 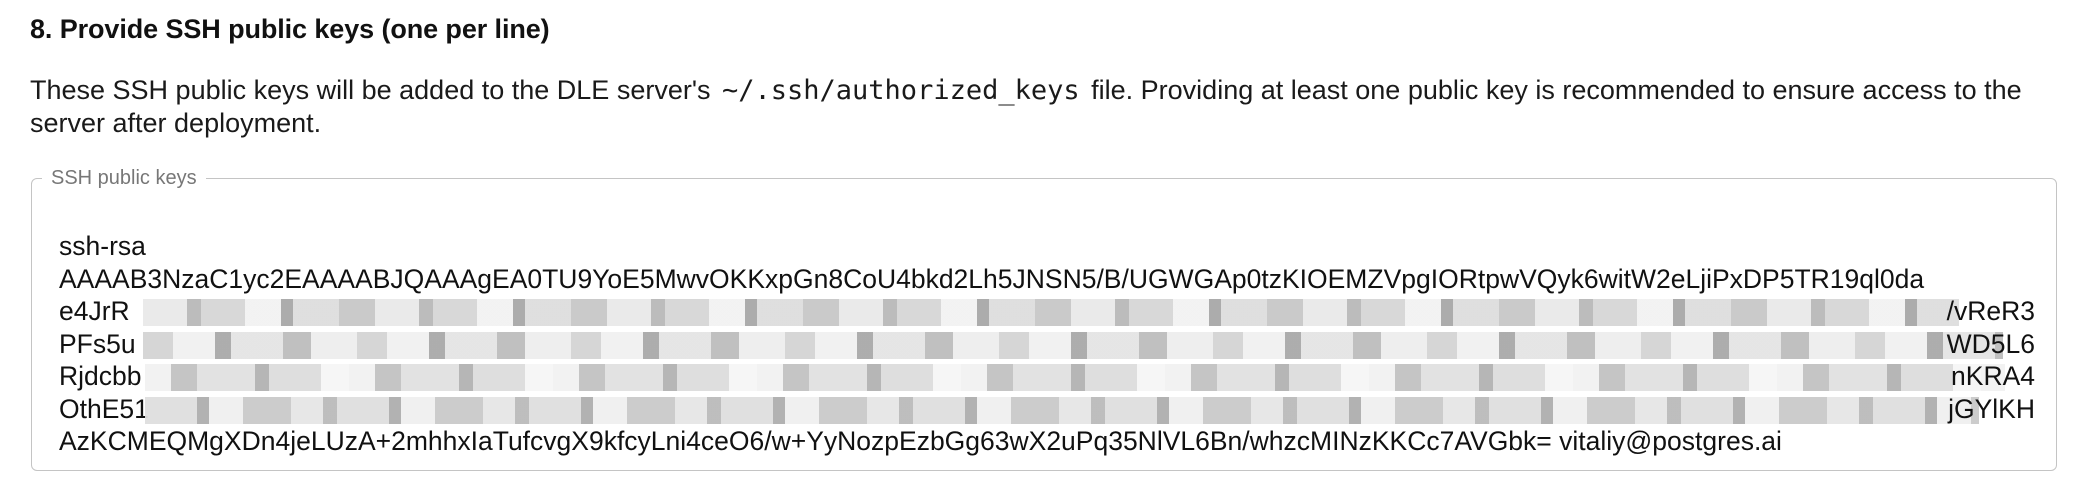 What do you see at coordinates (1991, 408) in the screenshot?
I see `key-line-6-end: jGYlKH` at bounding box center [1991, 408].